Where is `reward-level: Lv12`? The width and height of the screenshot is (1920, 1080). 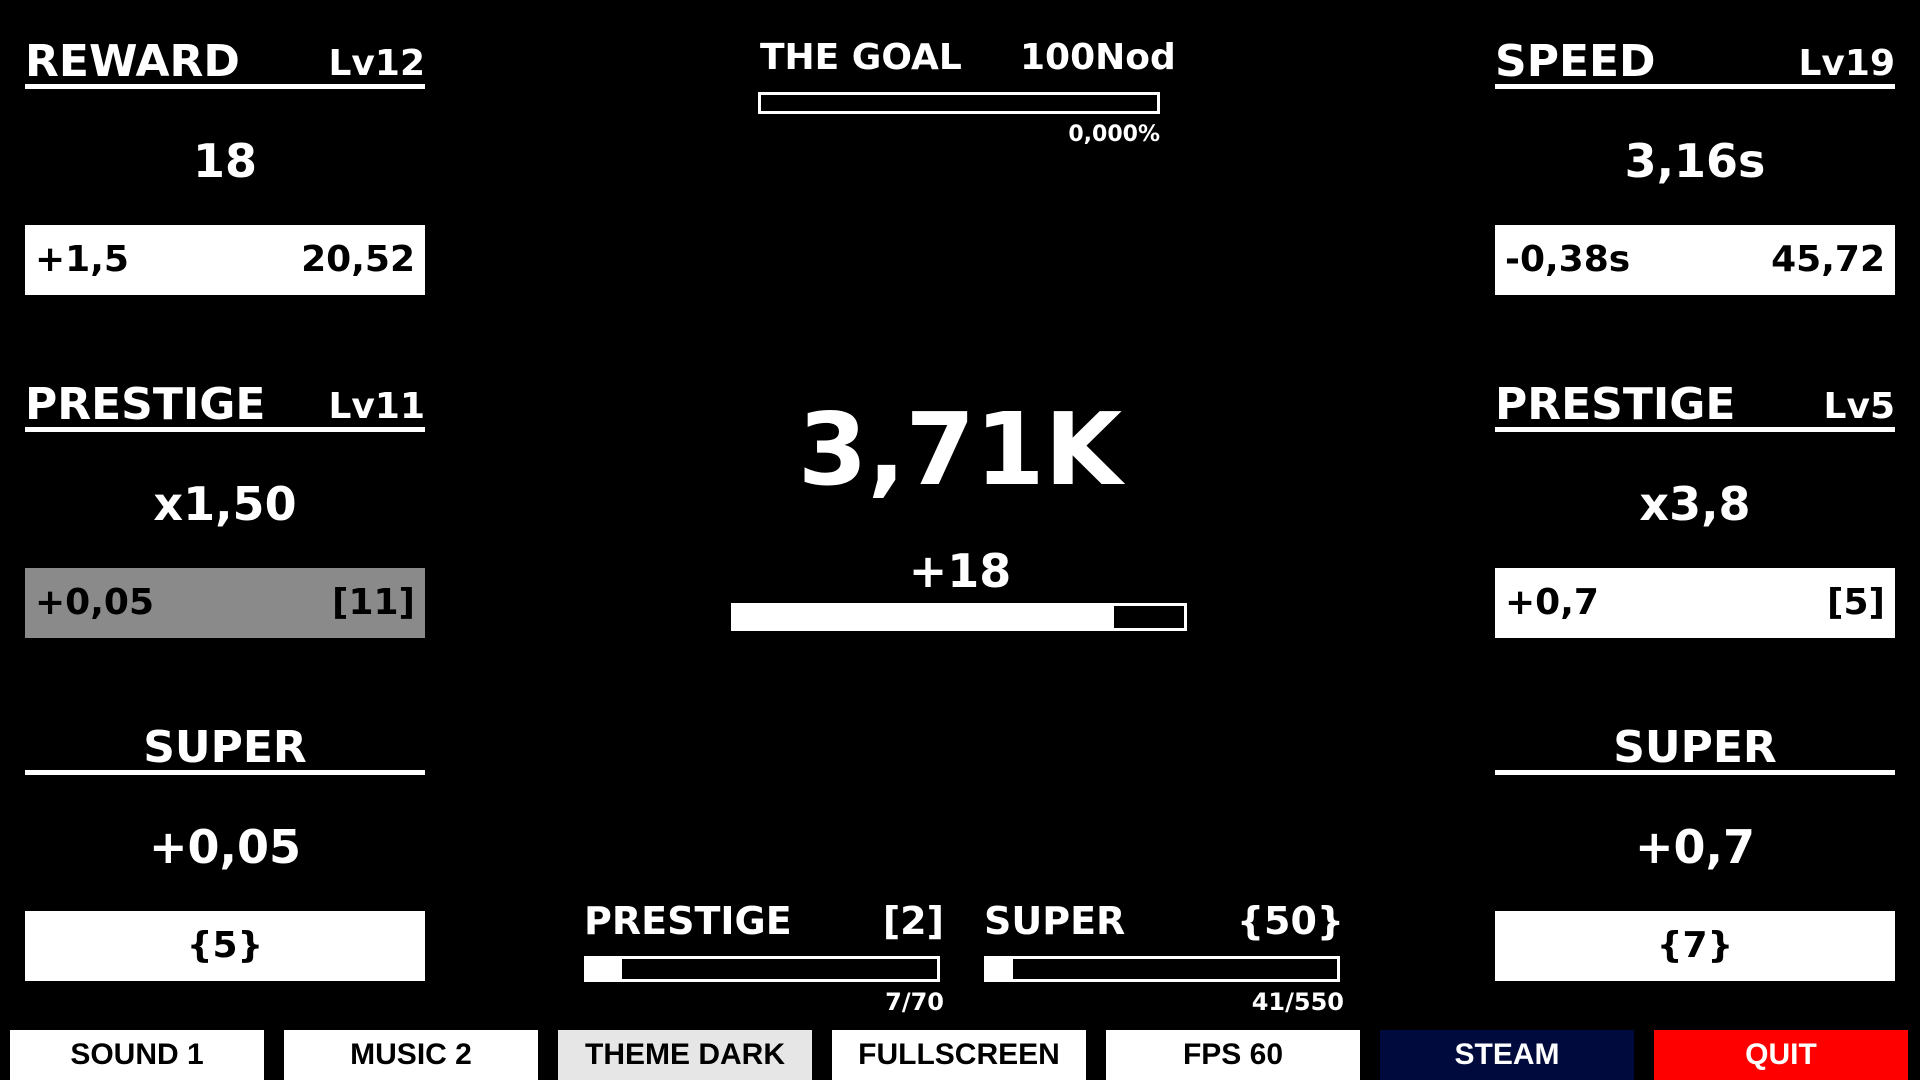 reward-level: Lv12 is located at coordinates (376, 63).